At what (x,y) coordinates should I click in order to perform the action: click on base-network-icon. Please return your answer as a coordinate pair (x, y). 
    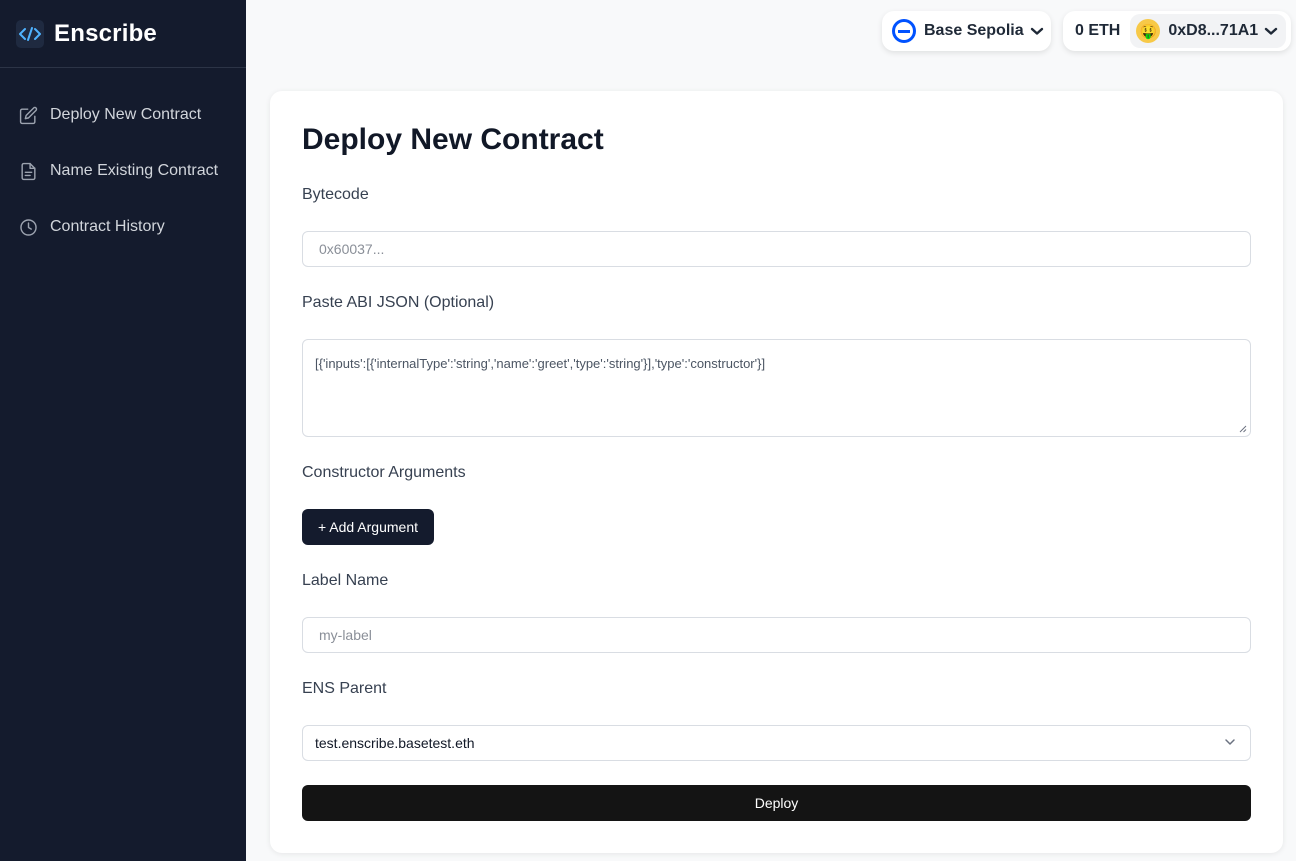
    Looking at the image, I should click on (904, 31).